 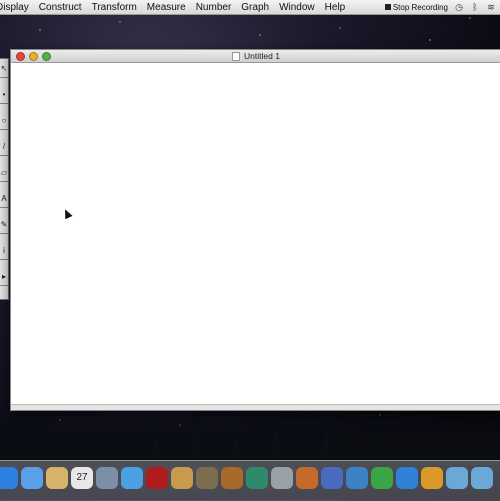 What do you see at coordinates (4, 225) in the screenshot?
I see `marker-icon: ✎` at bounding box center [4, 225].